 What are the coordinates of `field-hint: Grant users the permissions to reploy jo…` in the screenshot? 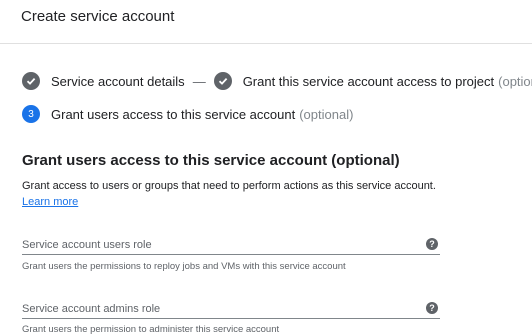 It's located at (184, 266).